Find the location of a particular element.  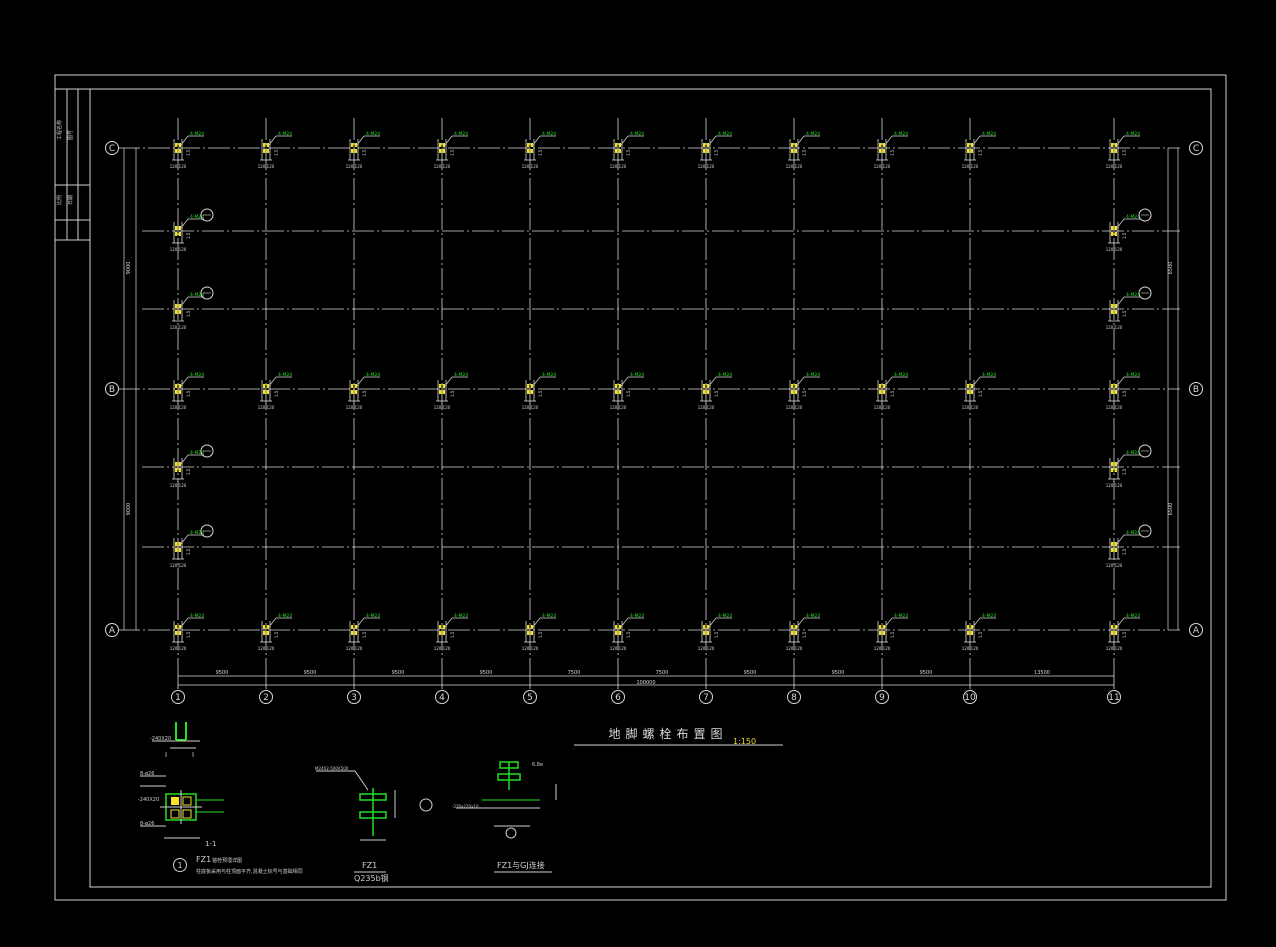

axis-label-row: C is located at coordinates (1196, 149).